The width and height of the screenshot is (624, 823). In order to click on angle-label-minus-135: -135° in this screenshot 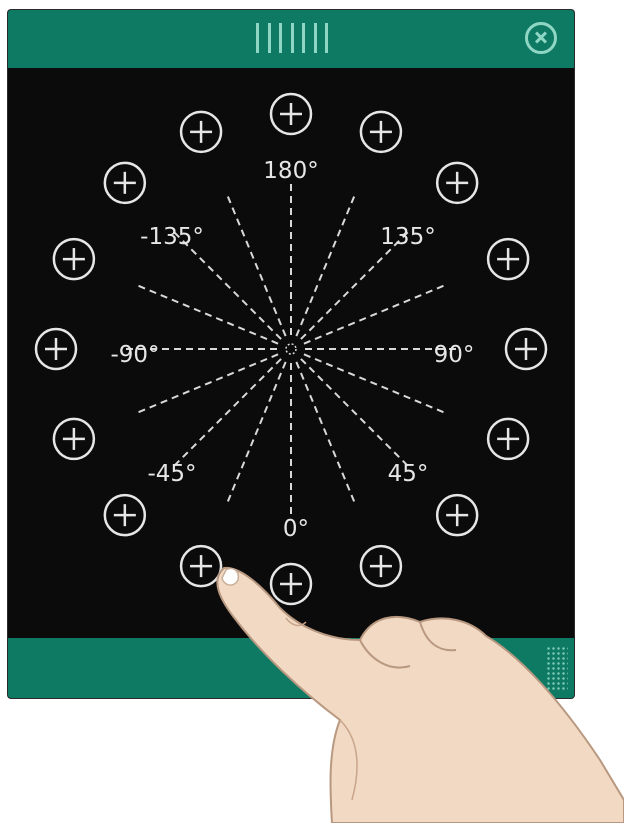, I will do `click(172, 237)`.